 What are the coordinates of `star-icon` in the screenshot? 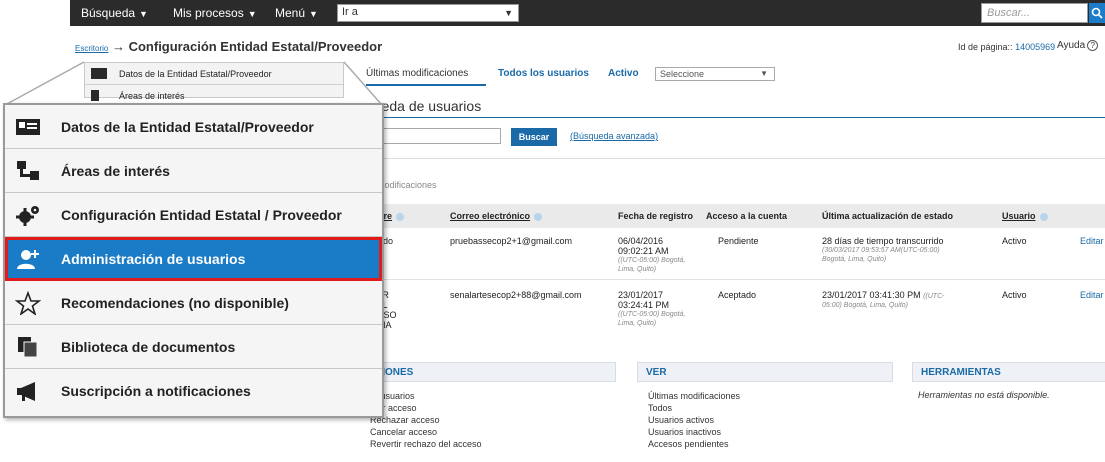 It's located at (28, 303).